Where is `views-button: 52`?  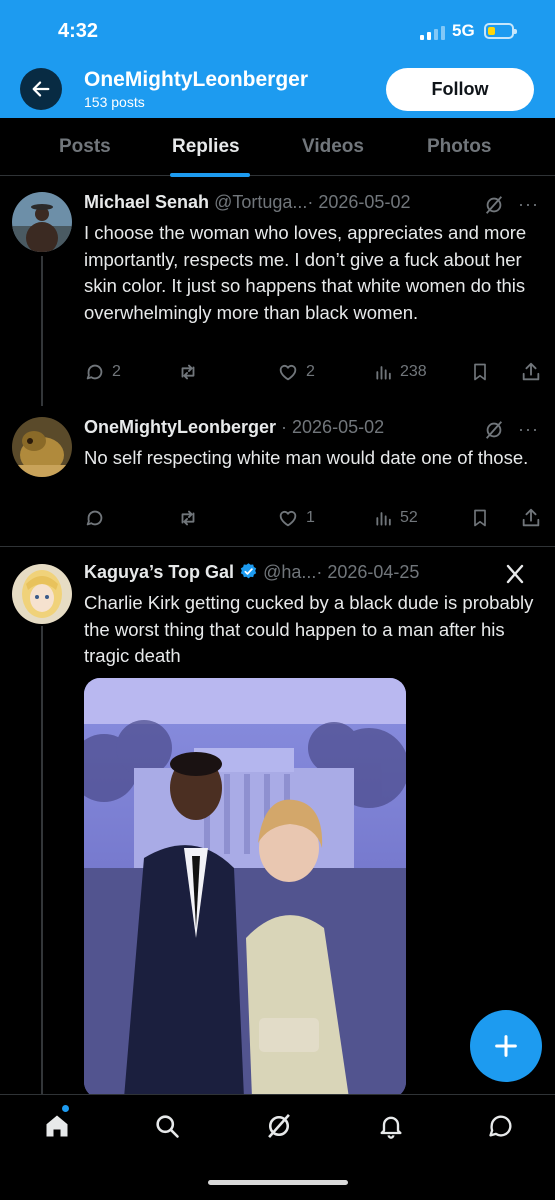
views-button: 52 is located at coordinates (396, 518).